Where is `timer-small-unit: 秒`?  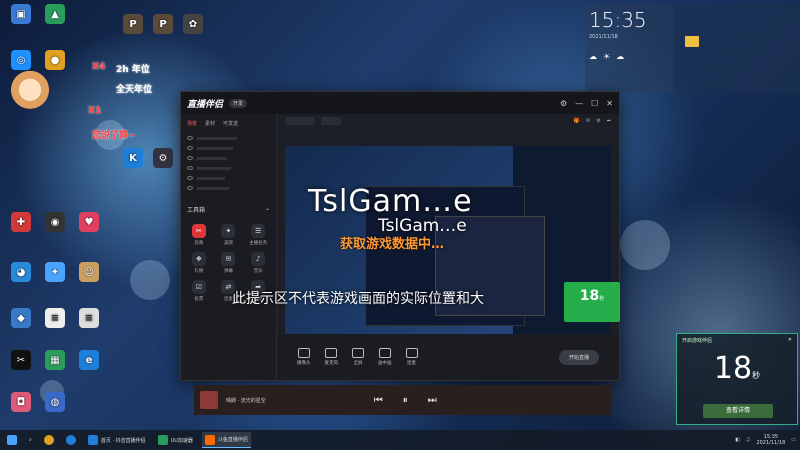 timer-small-unit: 秒 is located at coordinates (602, 299).